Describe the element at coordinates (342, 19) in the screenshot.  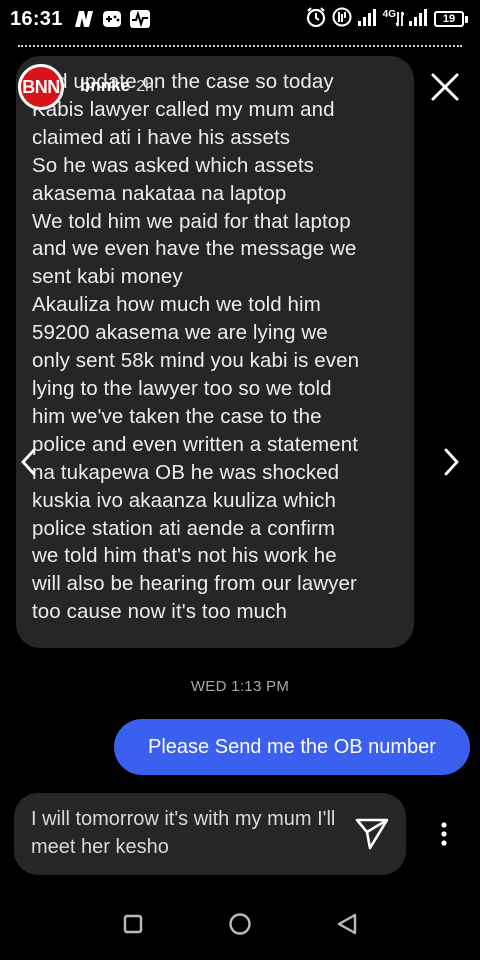
I see `data-saver-icon` at that location.